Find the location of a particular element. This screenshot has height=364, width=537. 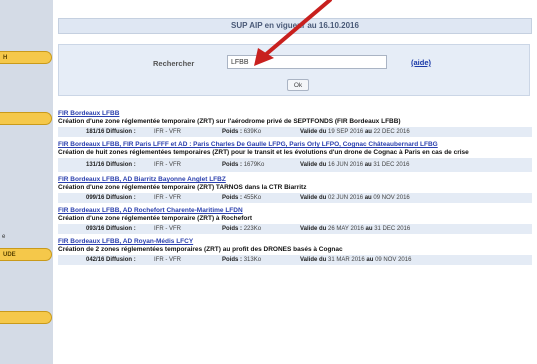

search-panel: Rechercher (aide) Ok is located at coordinates (294, 70).